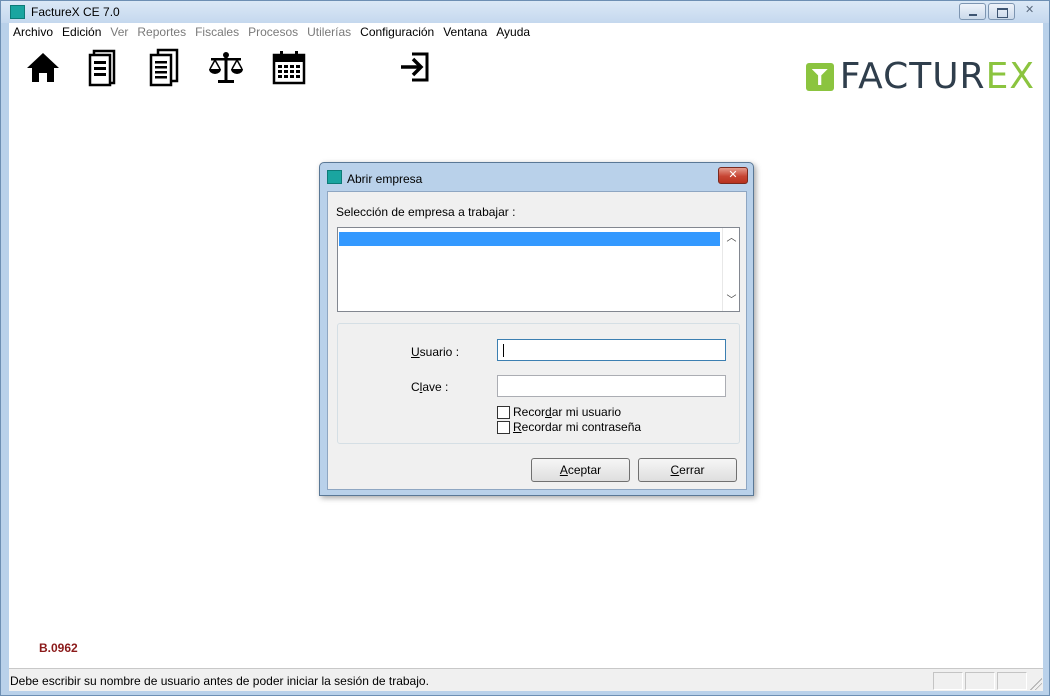  Describe the element at coordinates (567, 412) in the screenshot. I see `remember-user-label: Recordar mi usuario` at that location.